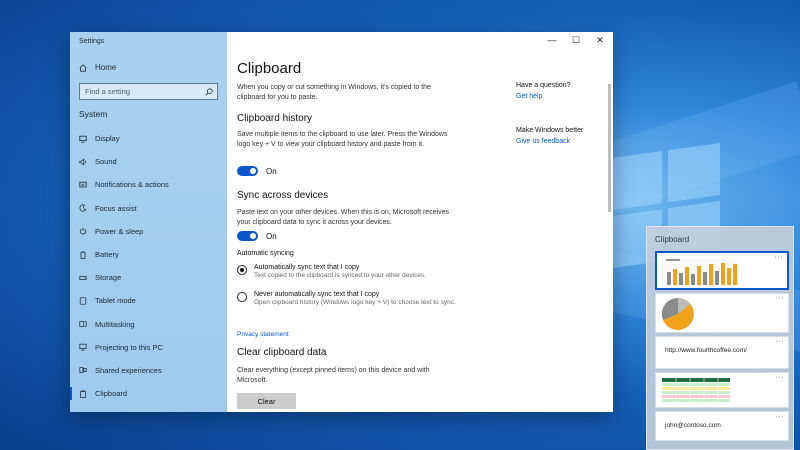  I want to click on search-icon, so click(209, 92).